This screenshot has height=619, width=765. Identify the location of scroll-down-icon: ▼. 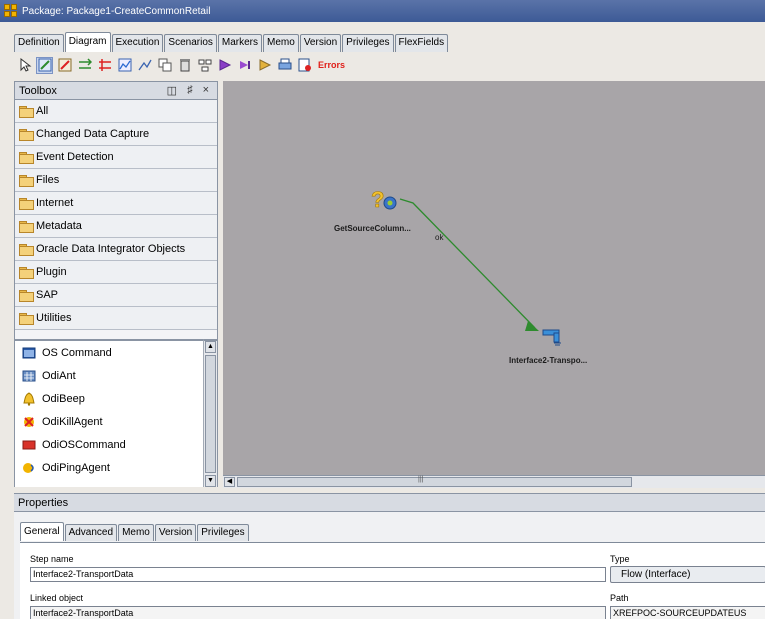
(210, 481).